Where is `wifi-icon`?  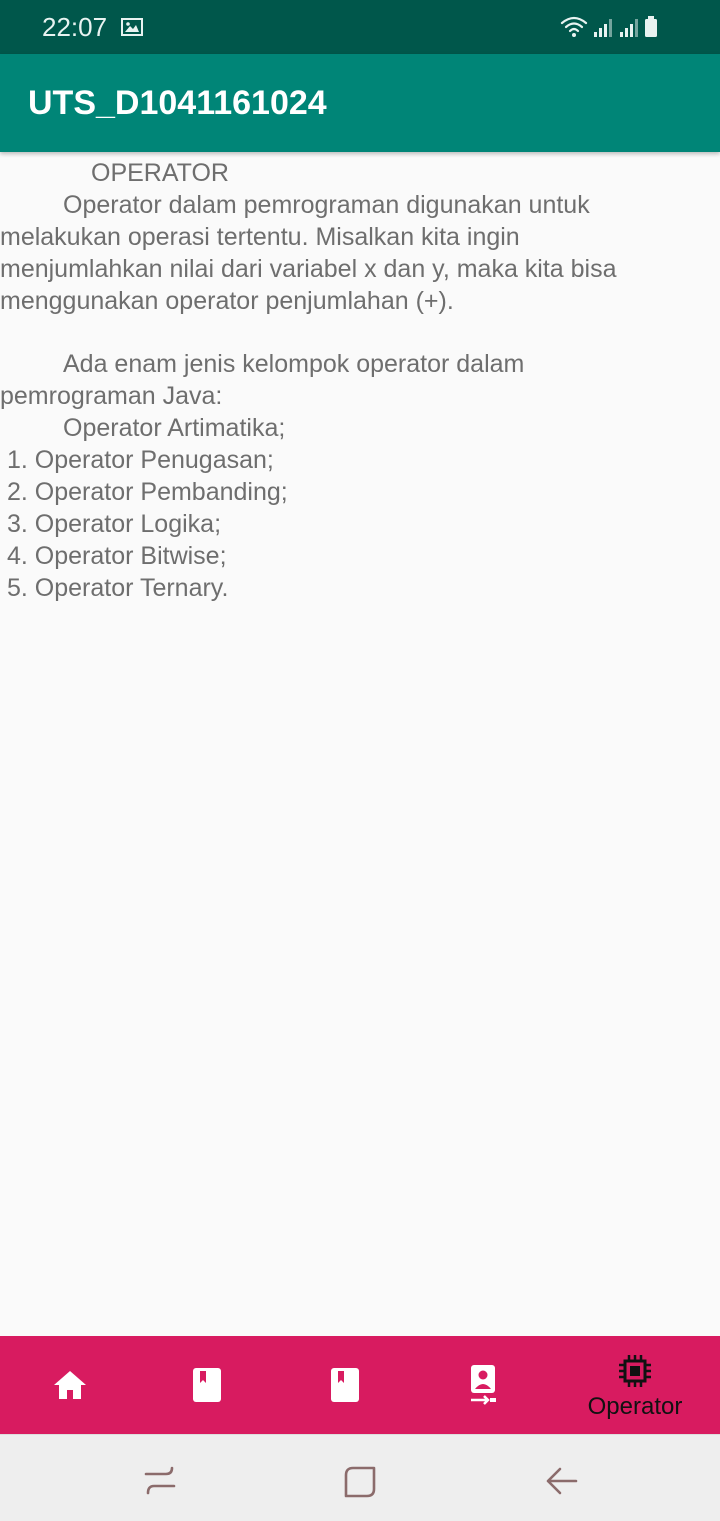 wifi-icon is located at coordinates (574, 24).